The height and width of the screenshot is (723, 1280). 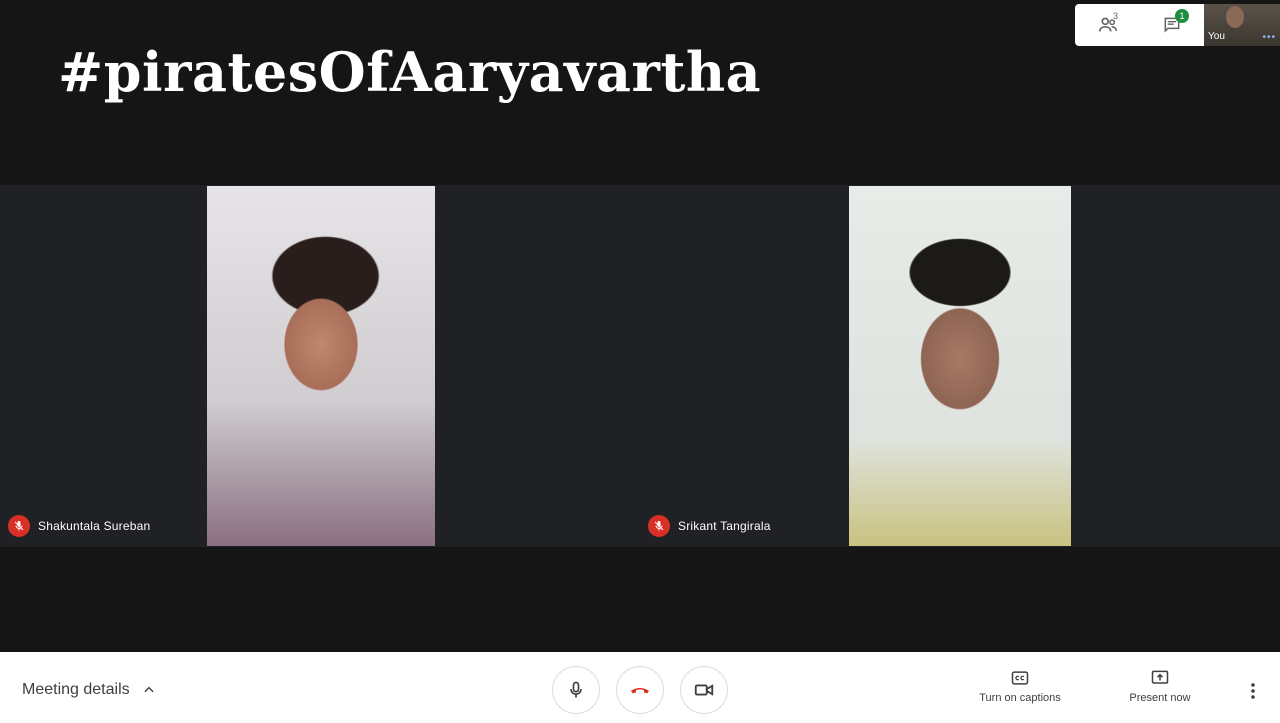 I want to click on self-view: You •••, so click(x=1242, y=25).